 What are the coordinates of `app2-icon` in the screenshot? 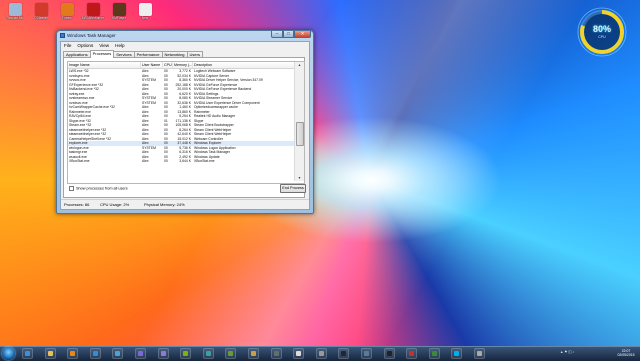 It's located at (366, 353).